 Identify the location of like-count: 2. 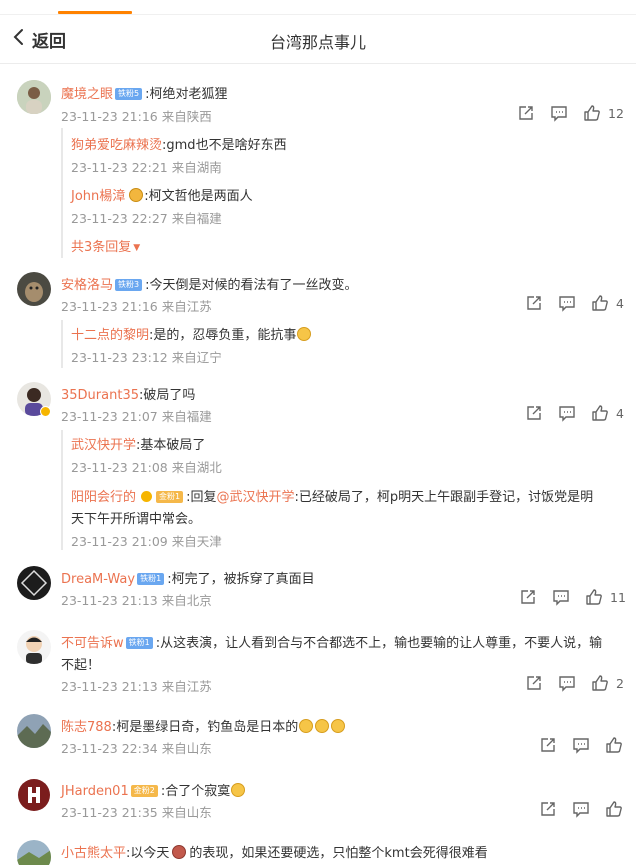
(620, 683).